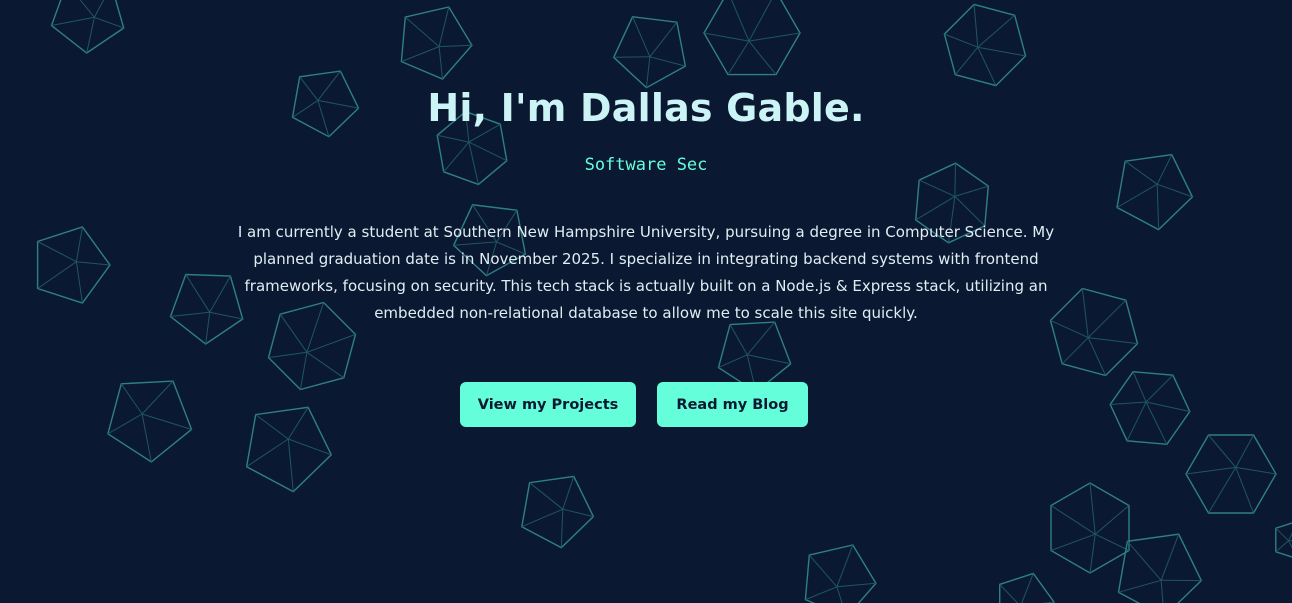 The height and width of the screenshot is (603, 1292). What do you see at coordinates (646, 108) in the screenshot?
I see `hero-title: Hi, I'm Dallas Gable.` at bounding box center [646, 108].